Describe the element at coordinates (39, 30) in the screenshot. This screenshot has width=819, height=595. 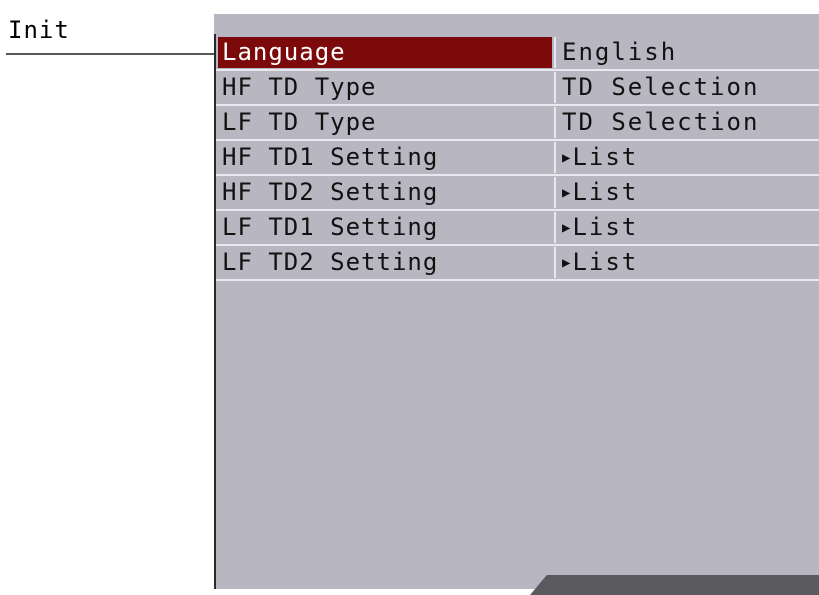
I see `init-tab-label: Init` at that location.